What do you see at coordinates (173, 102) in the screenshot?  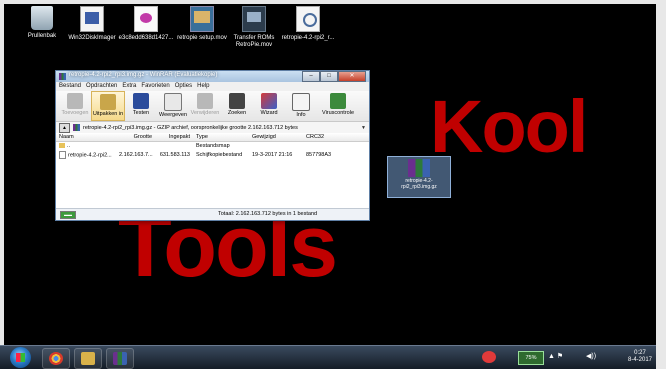 I see `view-icon` at bounding box center [173, 102].